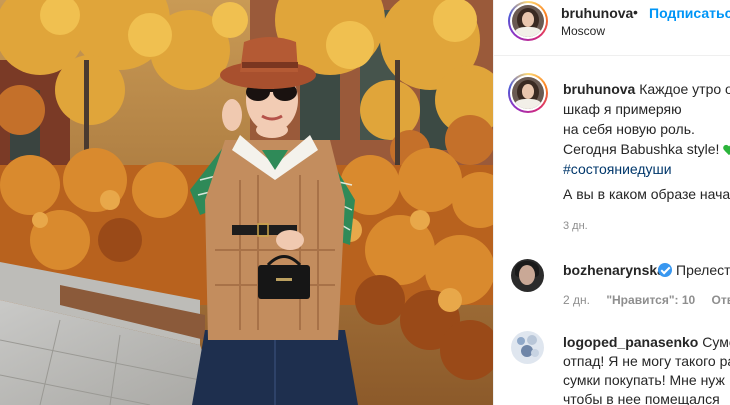  Describe the element at coordinates (644, 380) in the screenshot. I see `comment-text-line-3: сумки покупать! Мне нуж` at that location.